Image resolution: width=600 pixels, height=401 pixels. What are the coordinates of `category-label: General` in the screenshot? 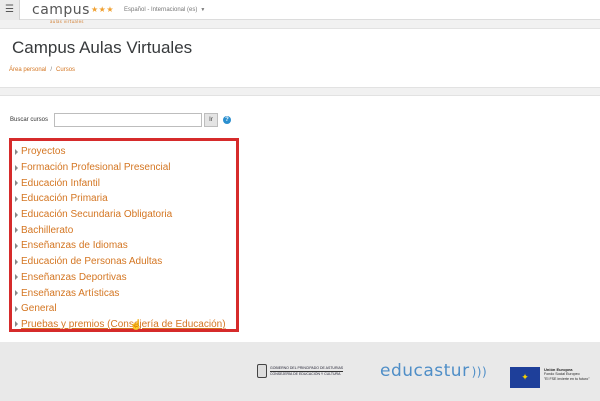 It's located at (39, 308).